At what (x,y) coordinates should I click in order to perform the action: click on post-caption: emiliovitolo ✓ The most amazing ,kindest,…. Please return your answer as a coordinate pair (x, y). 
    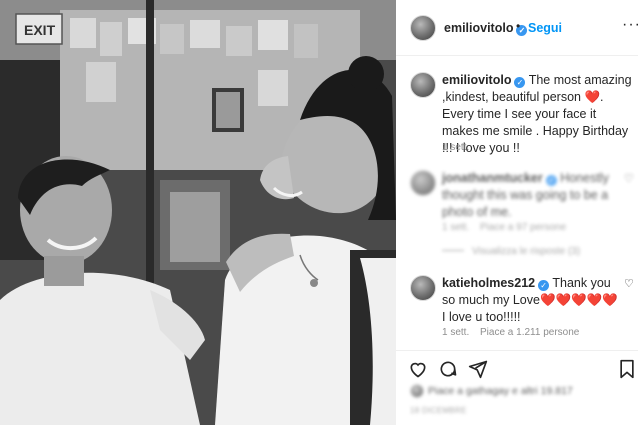
    Looking at the image, I should click on (538, 114).